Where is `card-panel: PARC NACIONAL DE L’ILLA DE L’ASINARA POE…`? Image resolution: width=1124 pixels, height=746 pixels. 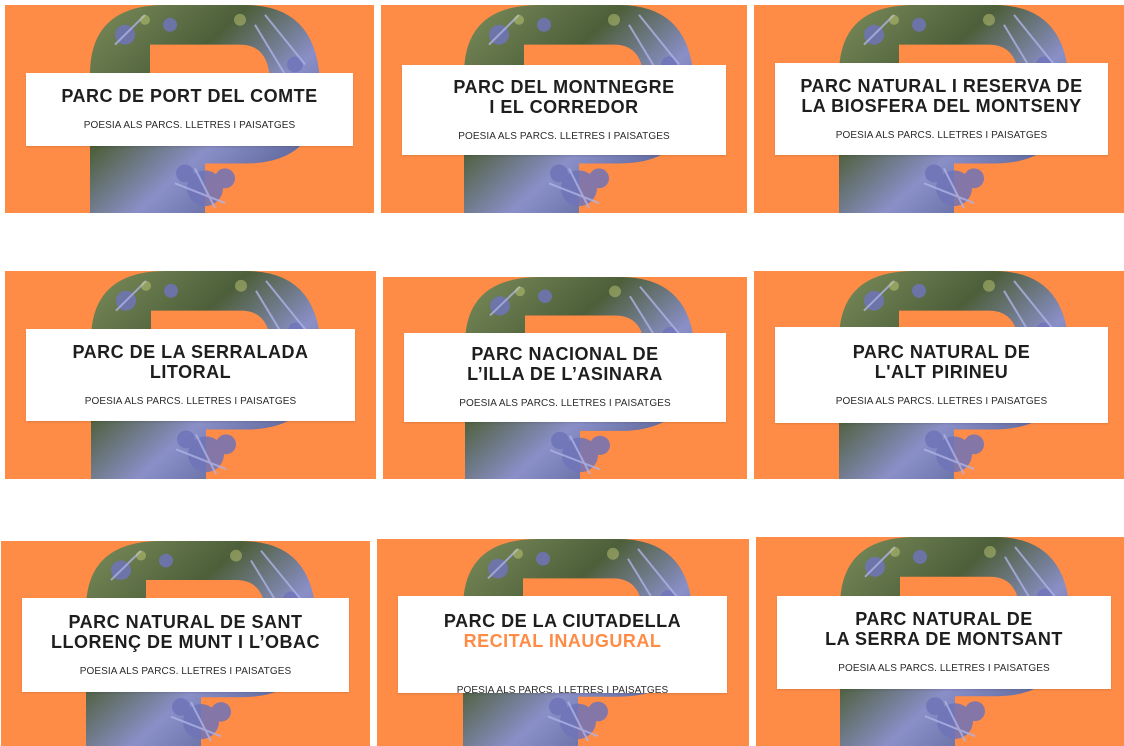 card-panel: PARC NACIONAL DE L’ILLA DE L’ASINARA POE… is located at coordinates (565, 377).